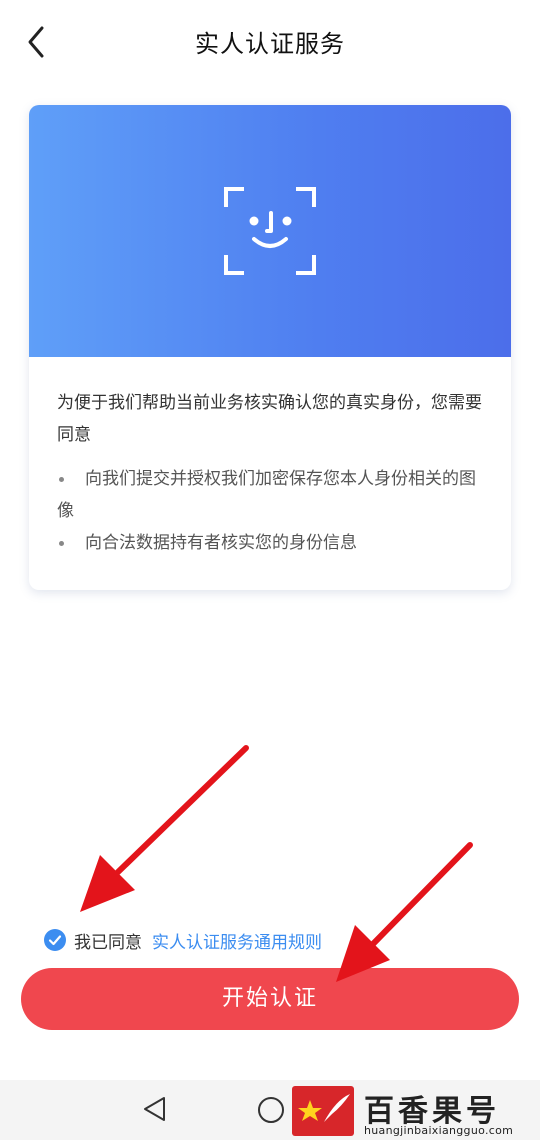 The width and height of the screenshot is (540, 1140). I want to click on nav-back-icon, so click(155, 1109).